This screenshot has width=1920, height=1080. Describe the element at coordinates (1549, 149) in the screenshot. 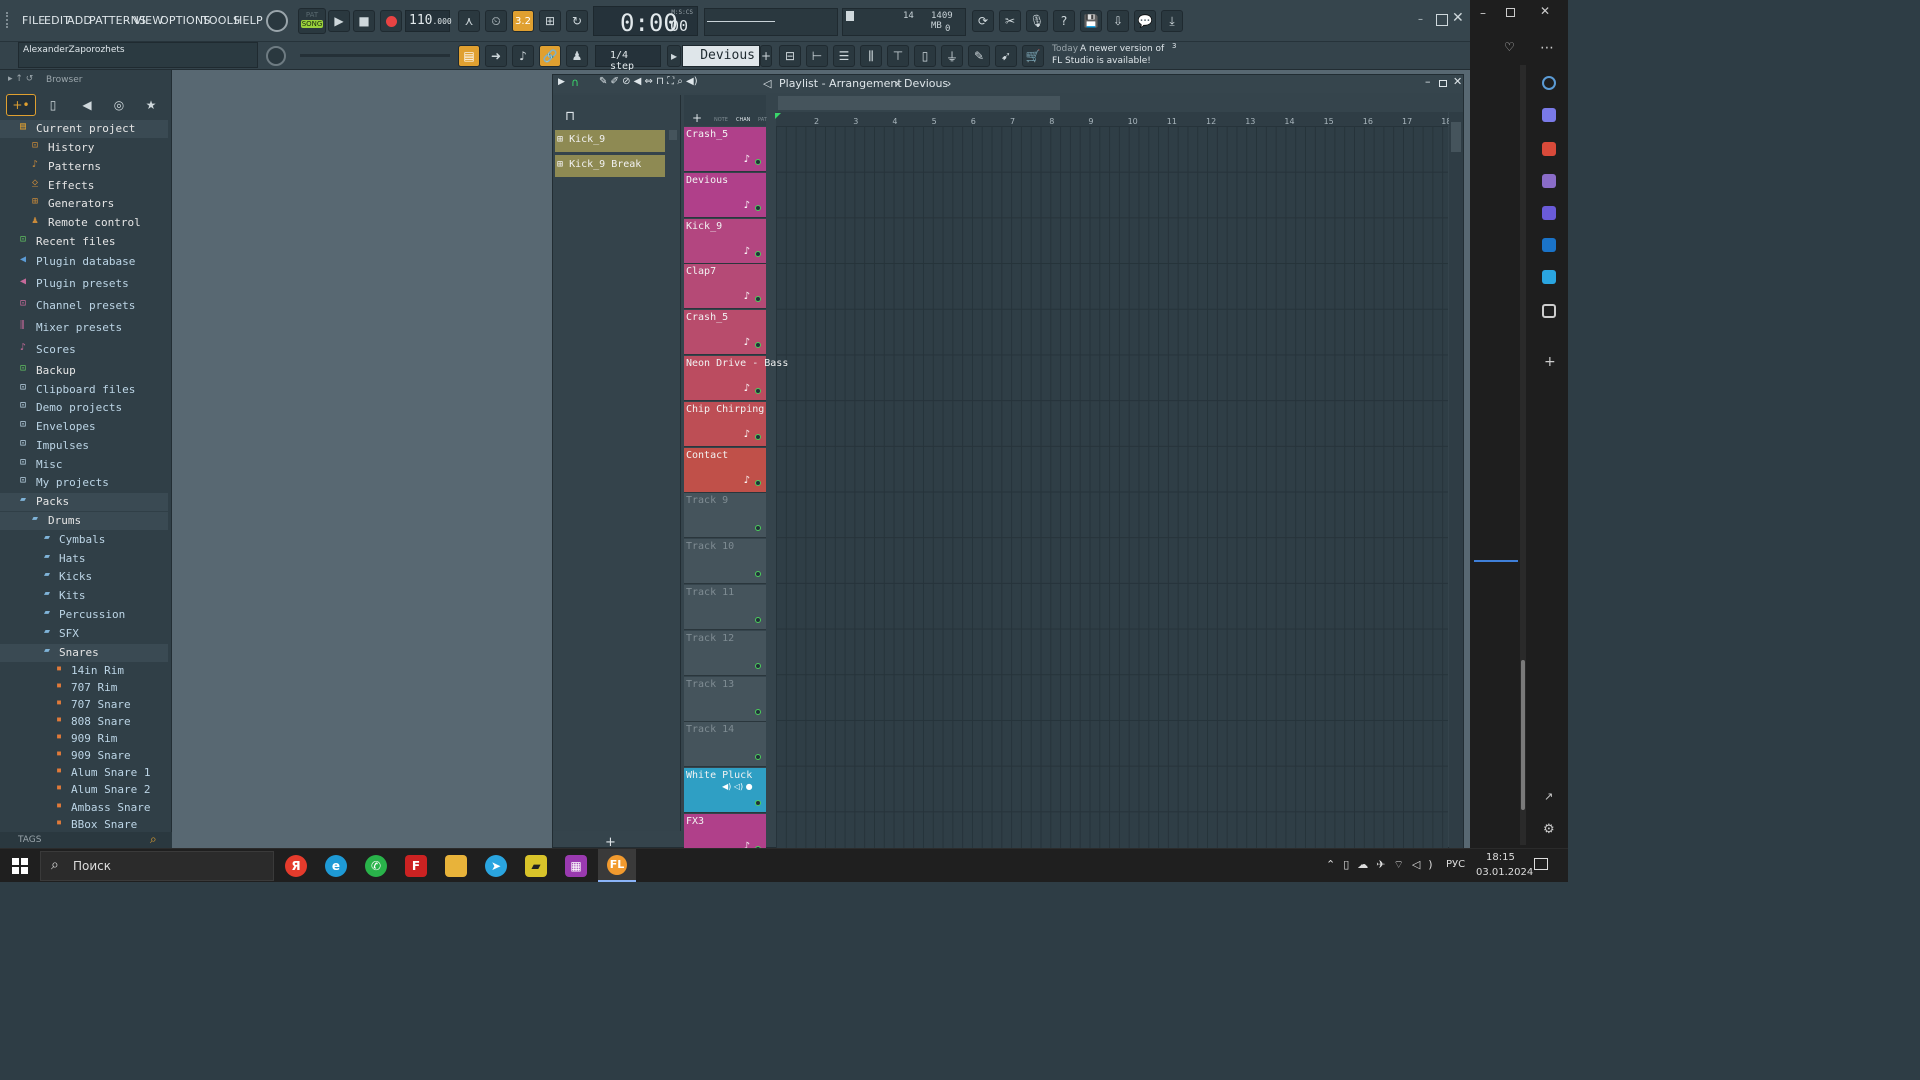

I see `edge-tools-icon` at that location.